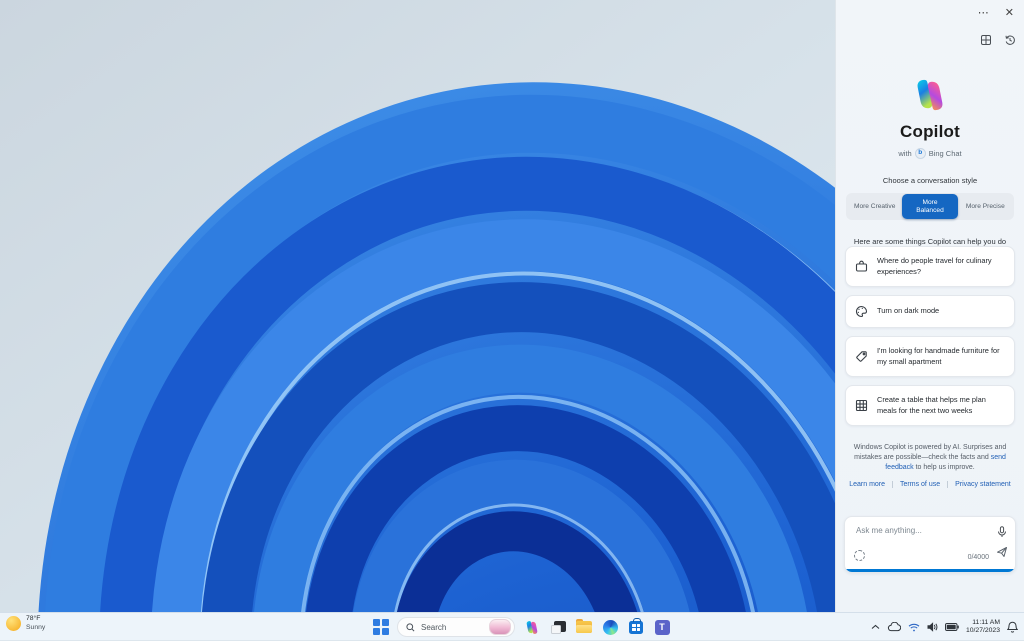  Describe the element at coordinates (914, 627) in the screenshot. I see `wifi-icon` at that location.